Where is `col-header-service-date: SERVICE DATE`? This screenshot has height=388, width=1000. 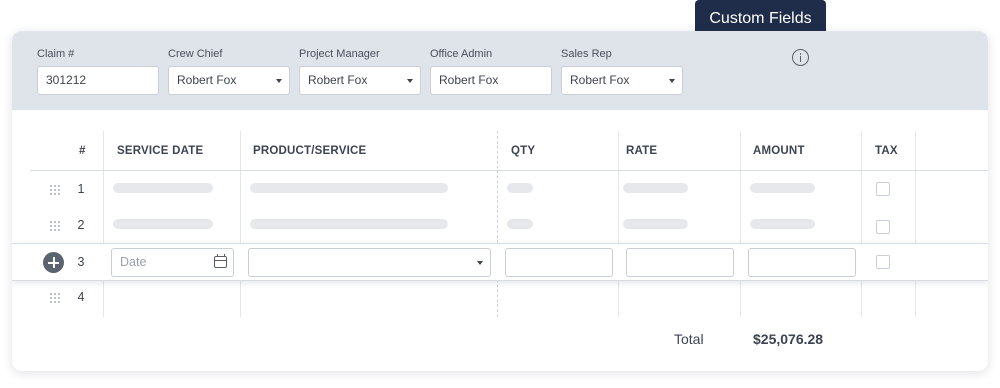 col-header-service-date: SERVICE DATE is located at coordinates (160, 151).